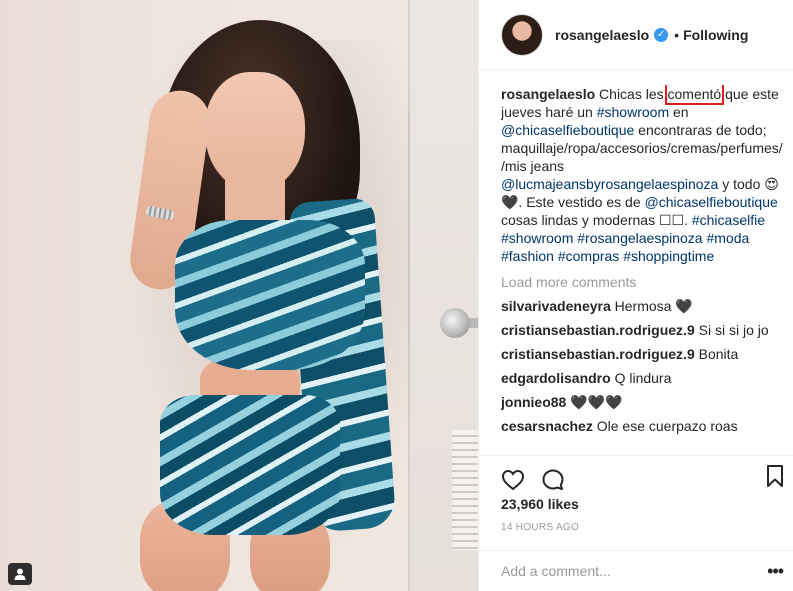 This screenshot has height=591, width=793. I want to click on comment-username: cesarsnachez, so click(547, 426).